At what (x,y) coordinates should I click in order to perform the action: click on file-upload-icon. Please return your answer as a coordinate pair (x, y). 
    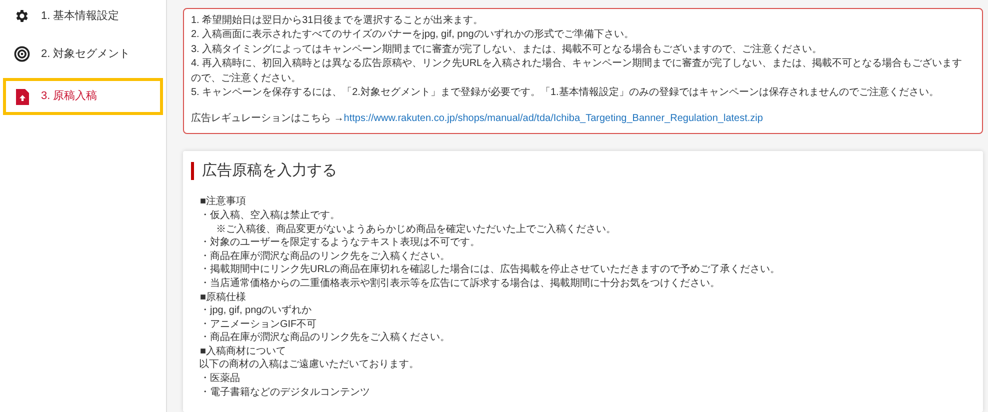
    Looking at the image, I should click on (22, 96).